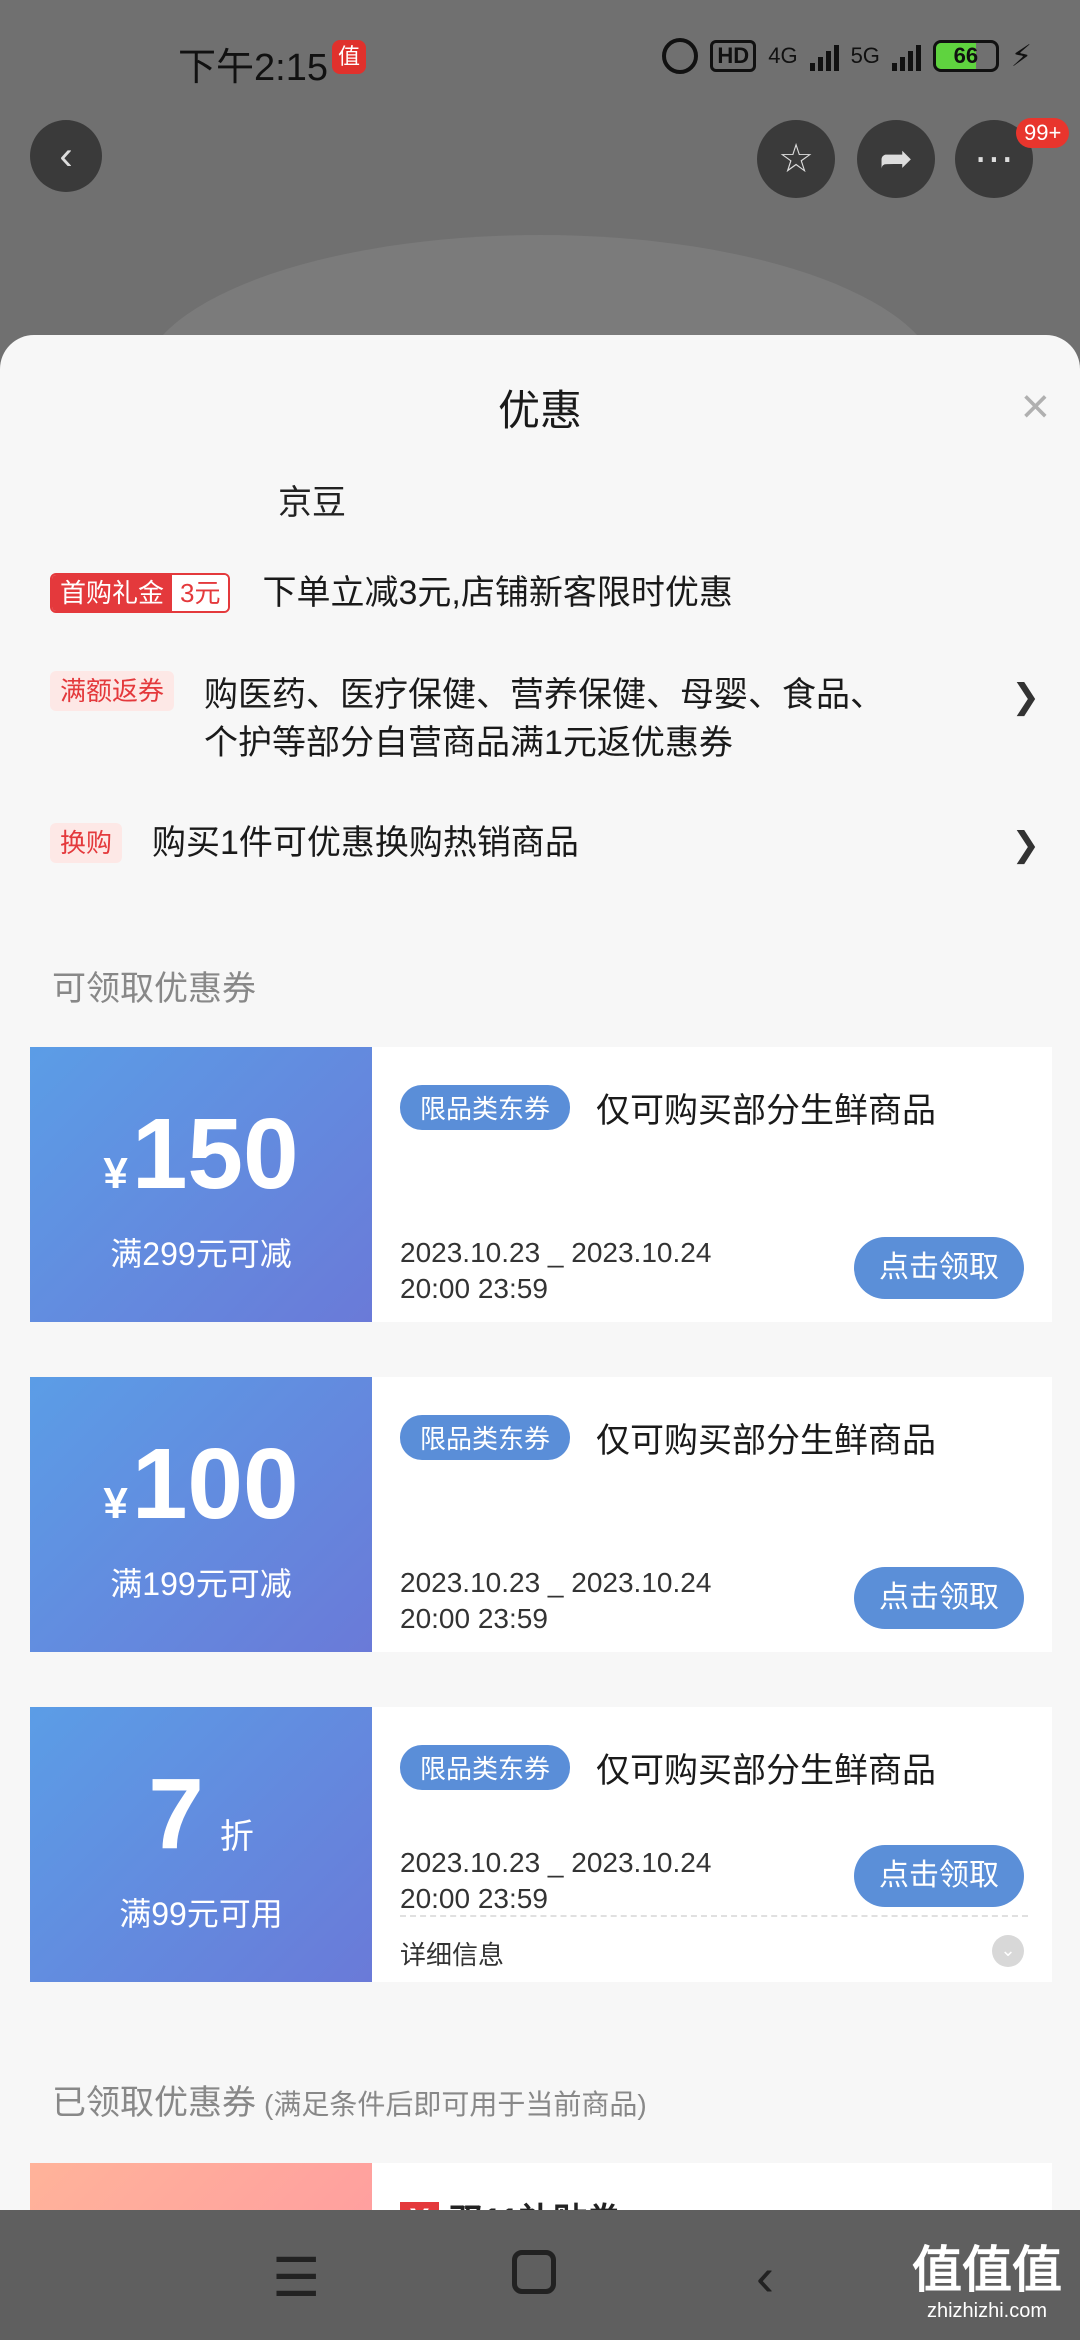 This screenshot has width=1080, height=2340. I want to click on coupon-condition: 满99元可用, so click(201, 1914).